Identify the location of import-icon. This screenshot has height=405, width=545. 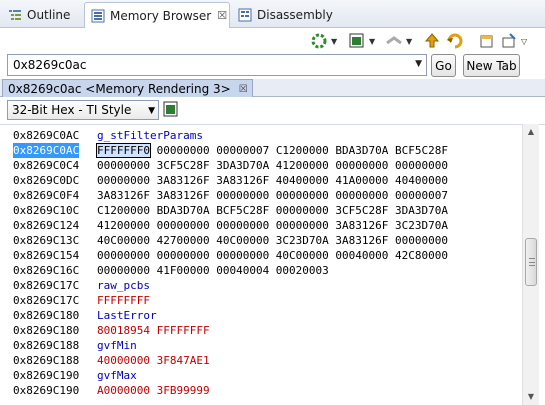
(432, 41).